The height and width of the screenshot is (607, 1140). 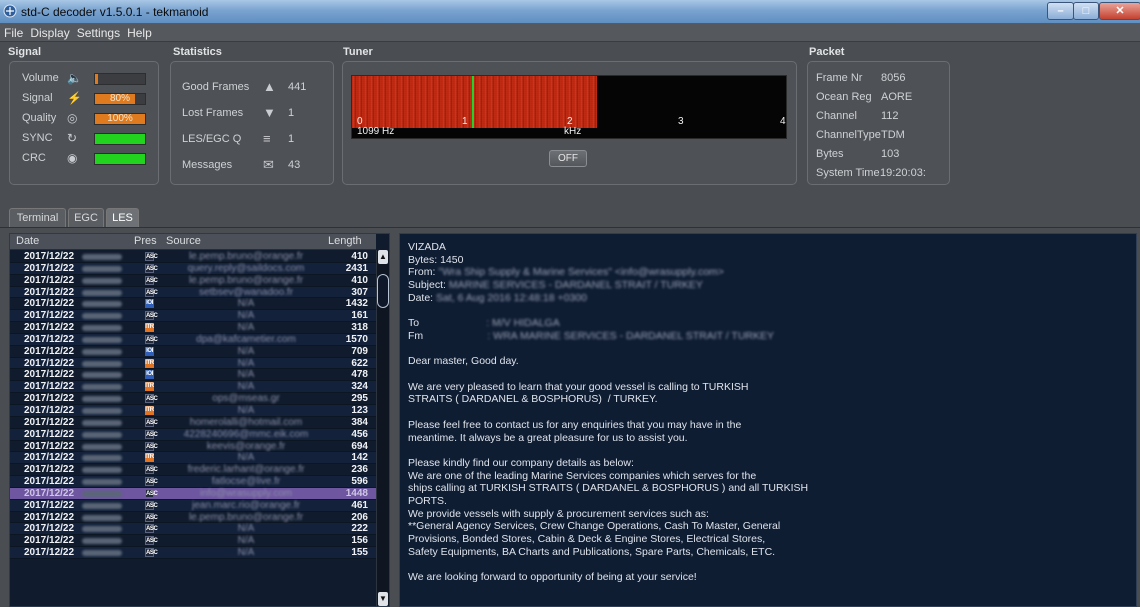 What do you see at coordinates (193, 423) in the screenshot?
I see `table-row: 2017/12/22 ASC homerolalli@hotmail.com 384` at bounding box center [193, 423].